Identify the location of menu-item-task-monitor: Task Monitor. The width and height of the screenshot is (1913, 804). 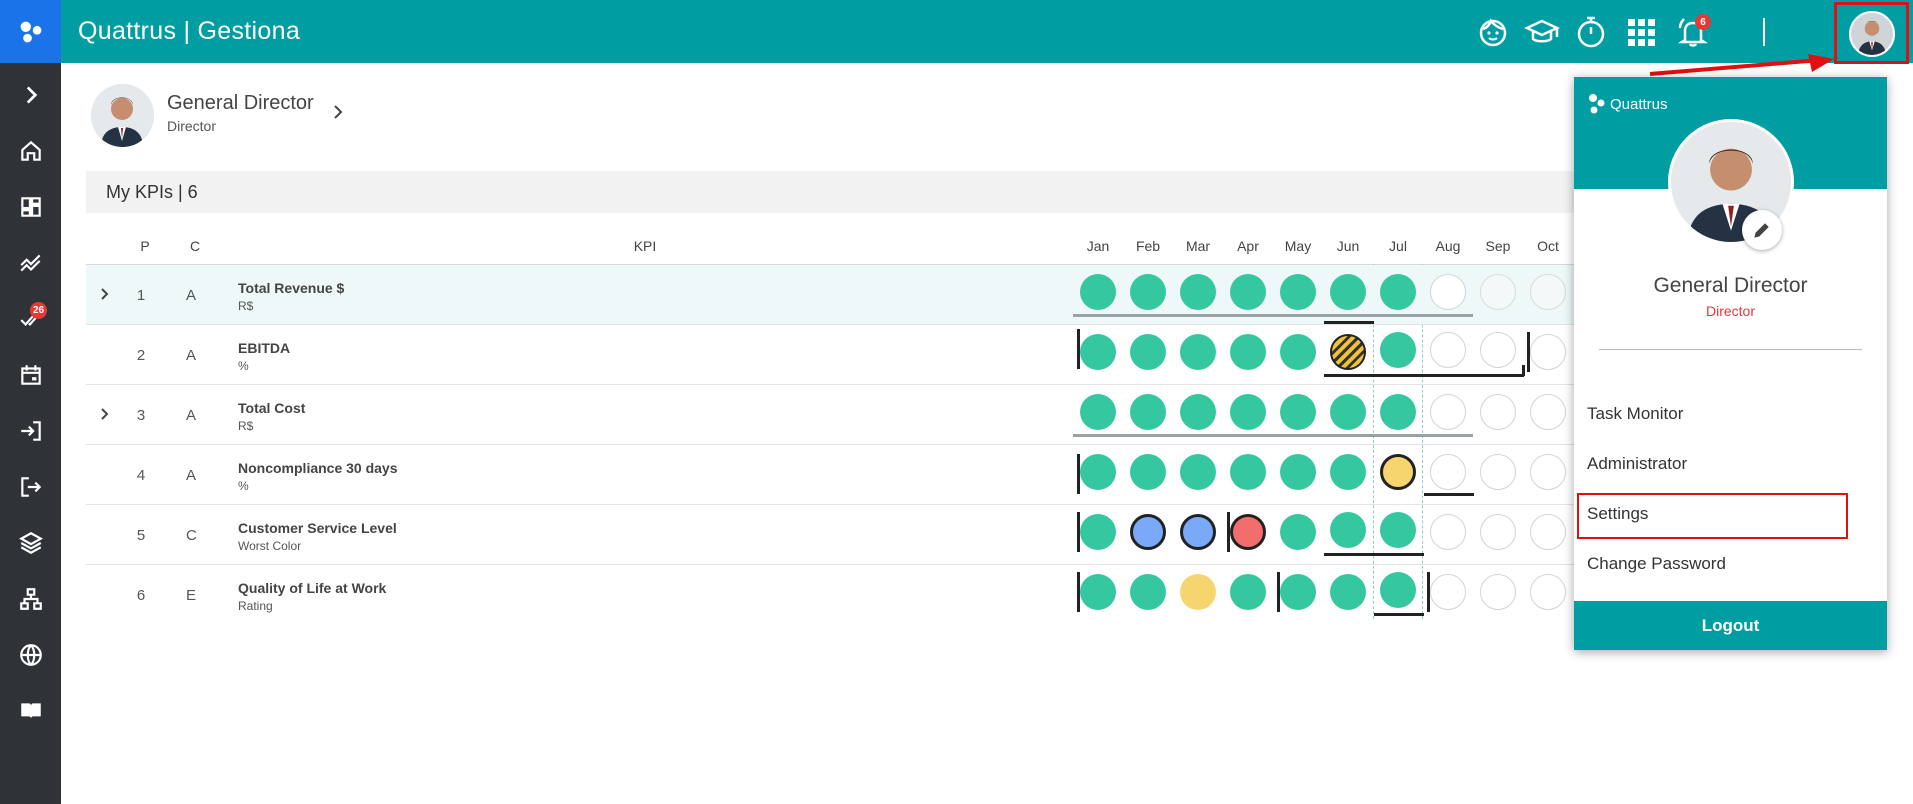
(1635, 414).